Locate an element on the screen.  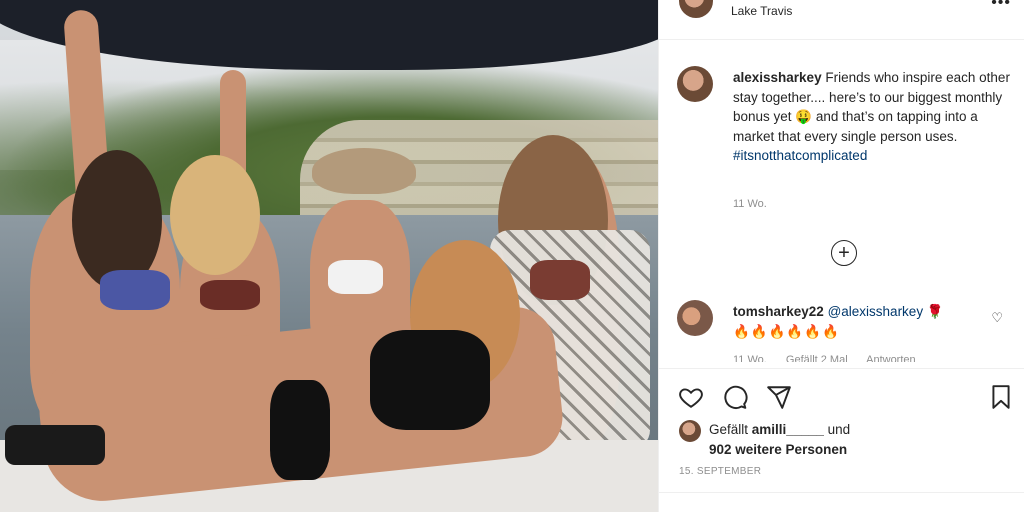
comment-like-heart-icon: ♡ is located at coordinates (997, 318).